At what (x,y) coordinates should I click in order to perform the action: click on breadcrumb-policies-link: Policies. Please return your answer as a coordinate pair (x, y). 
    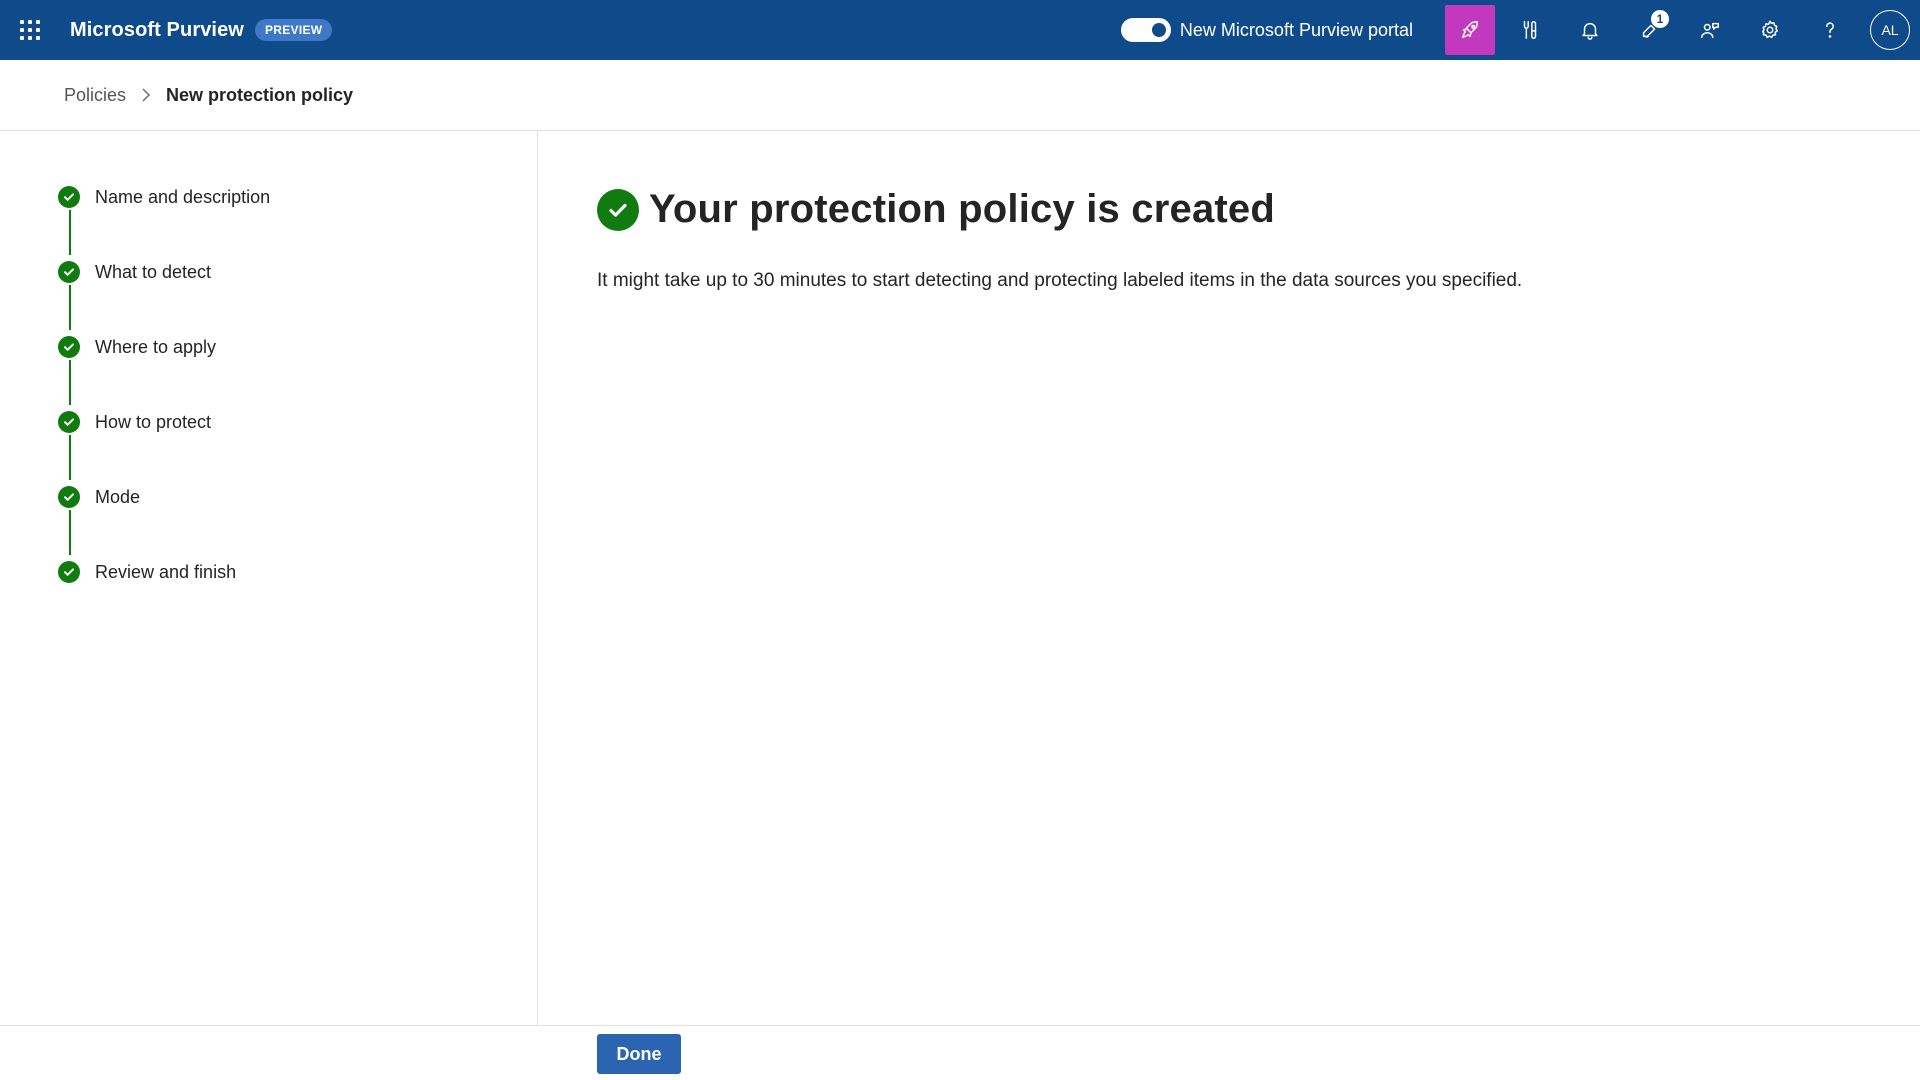
    Looking at the image, I should click on (95, 95).